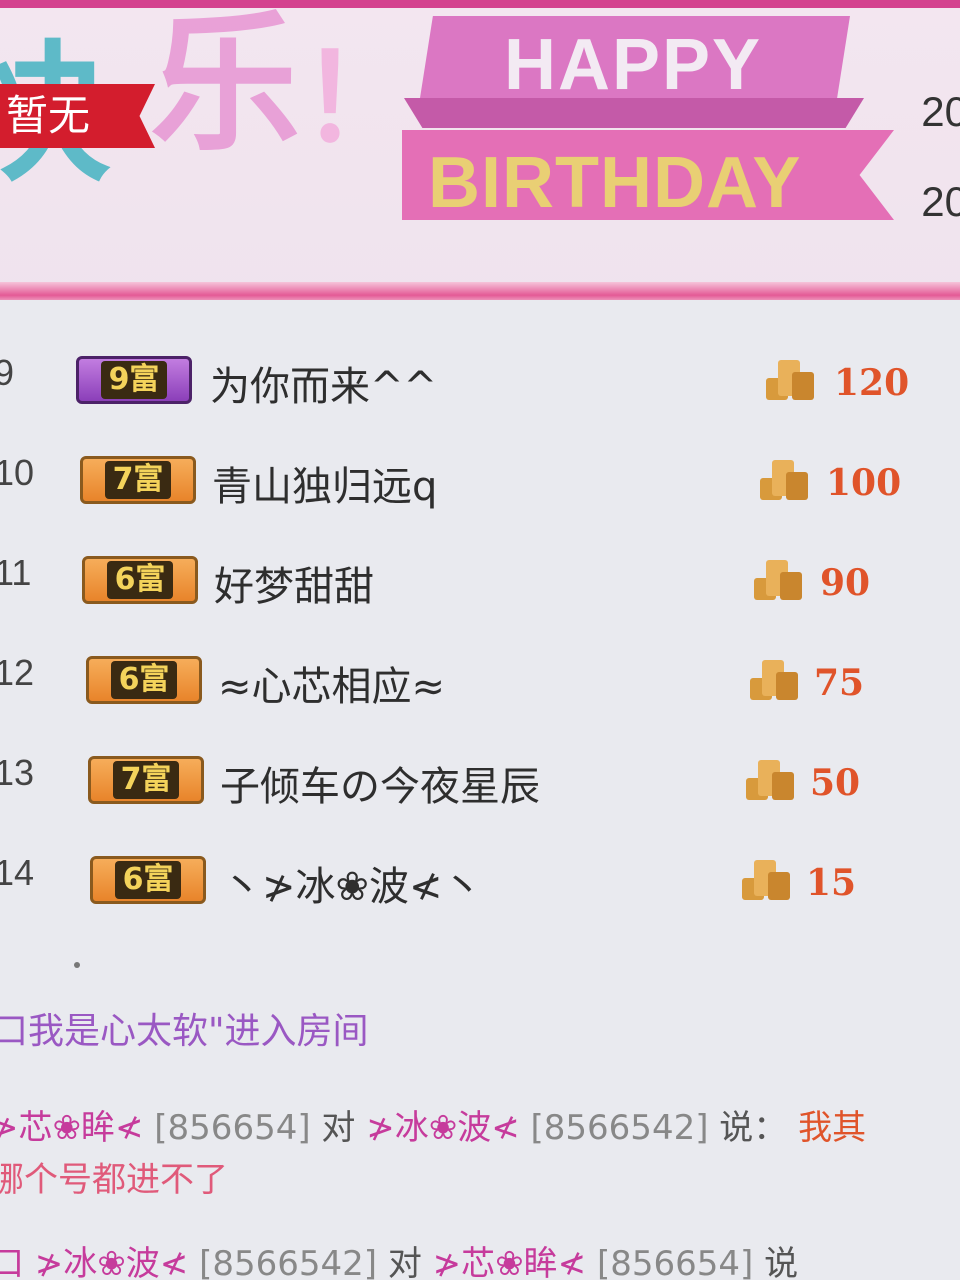 This screenshot has width=960, height=1280. Describe the element at coordinates (781, 1262) in the screenshot. I see `chat-say-word: 说` at that location.